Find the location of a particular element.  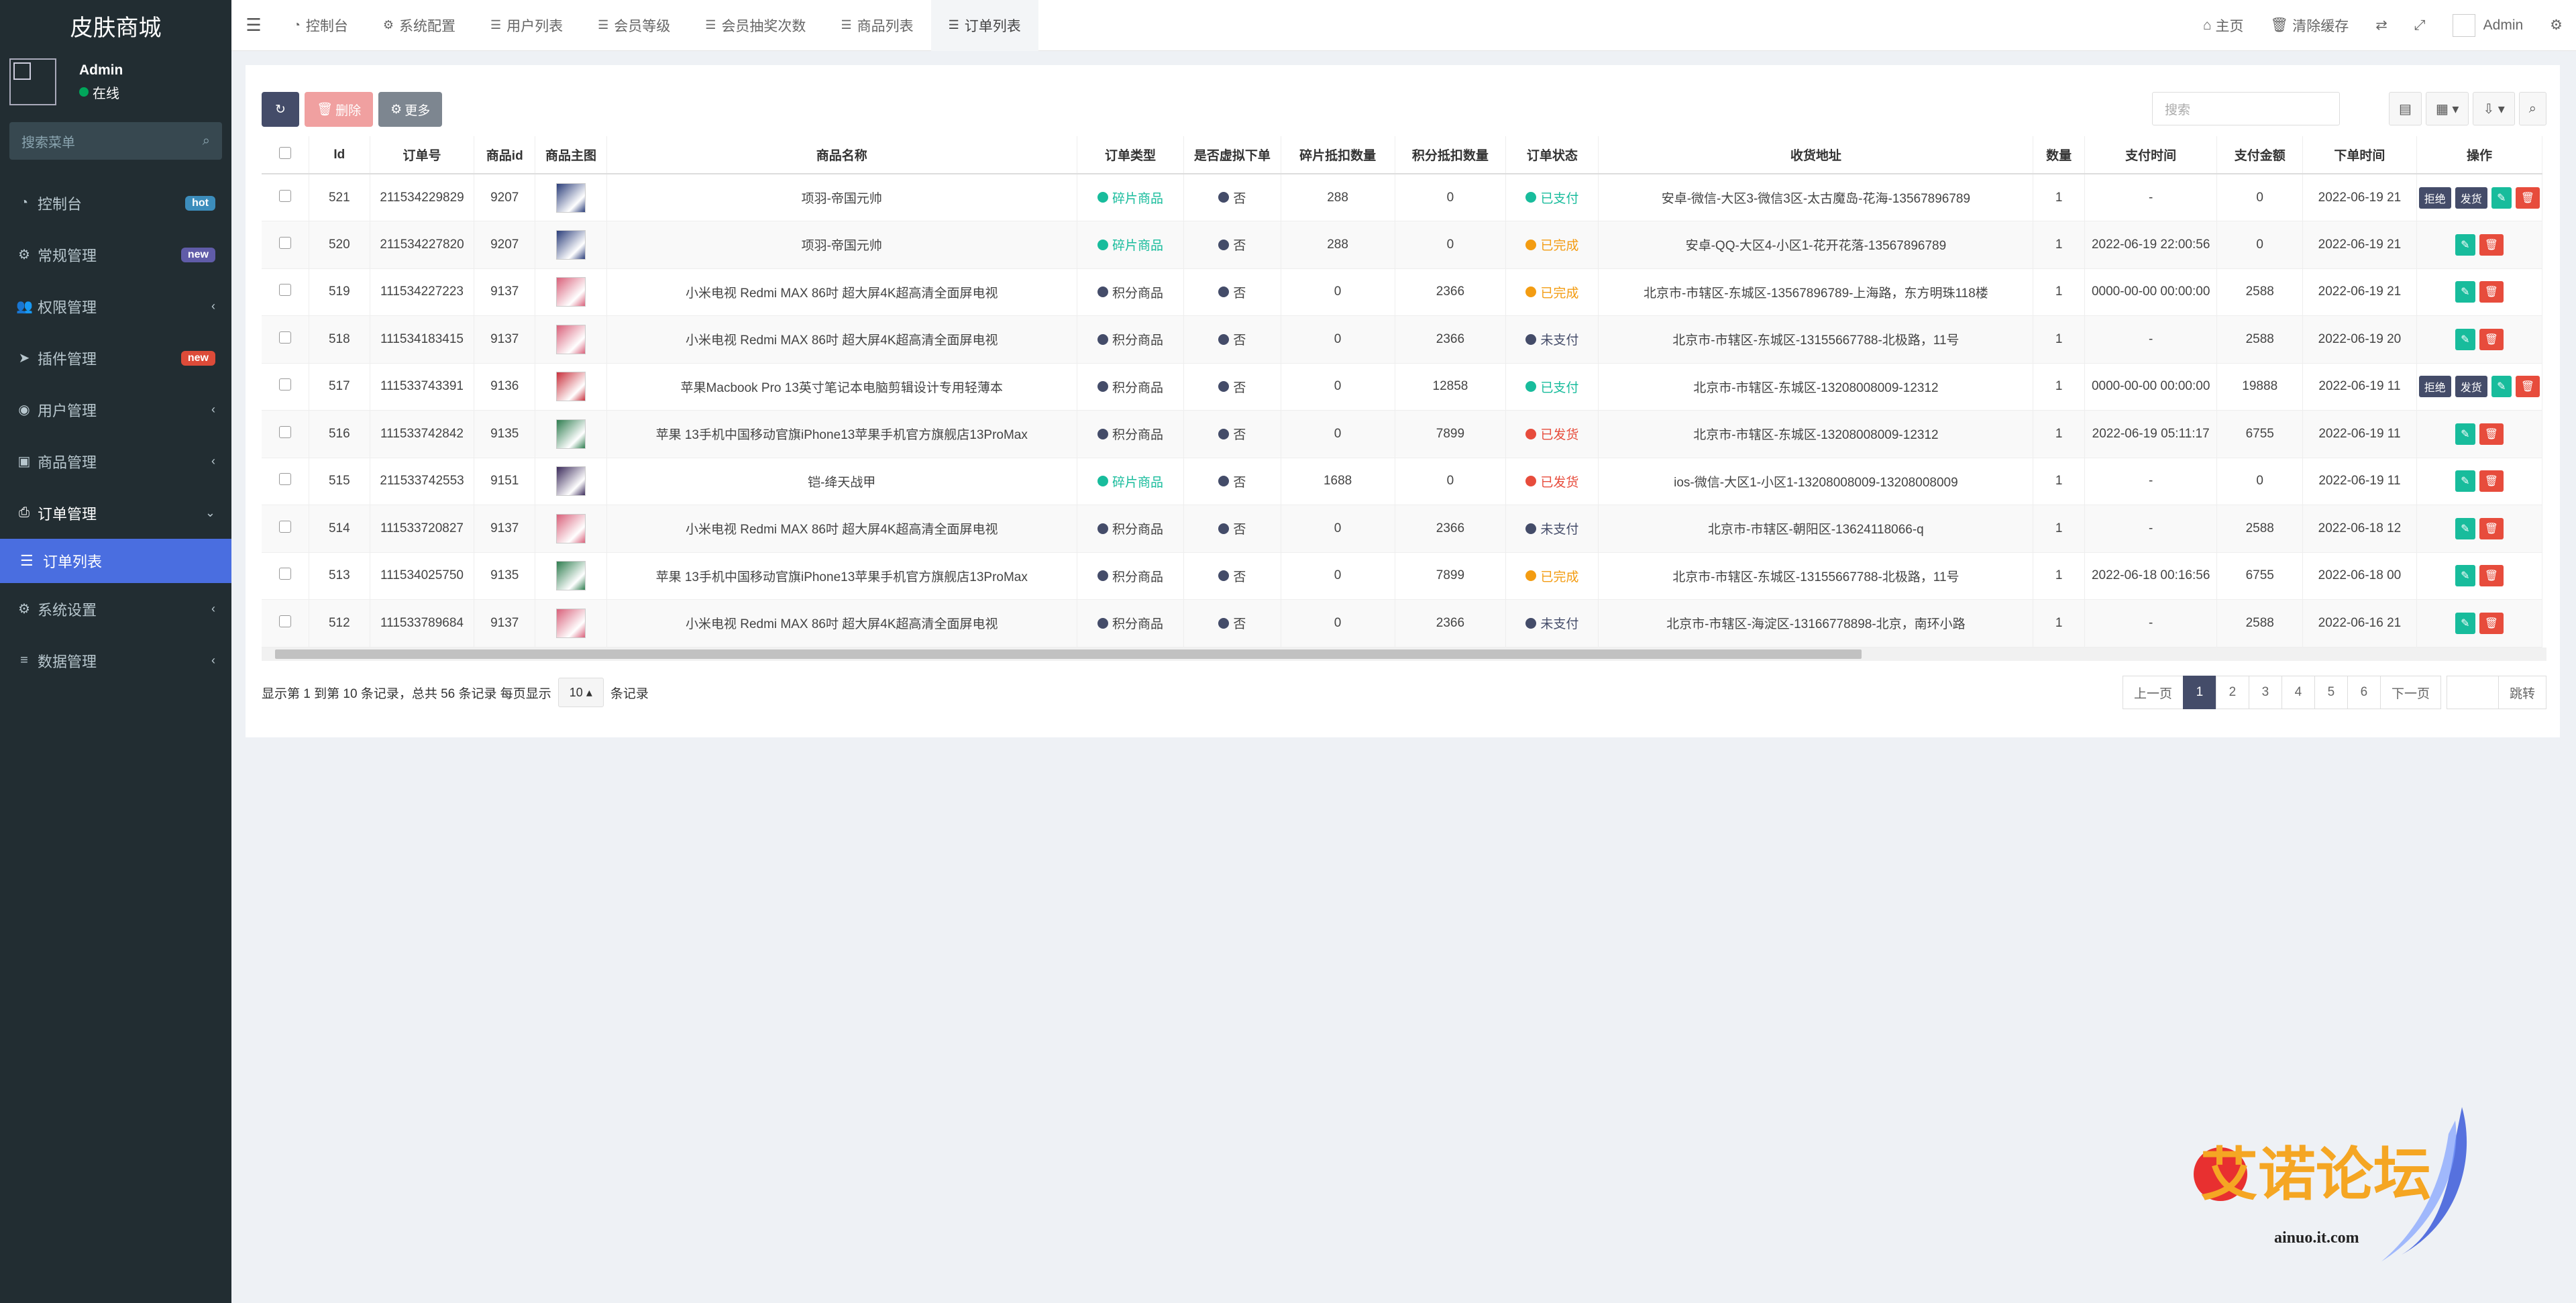

scrollbar-thumb is located at coordinates (1068, 654).